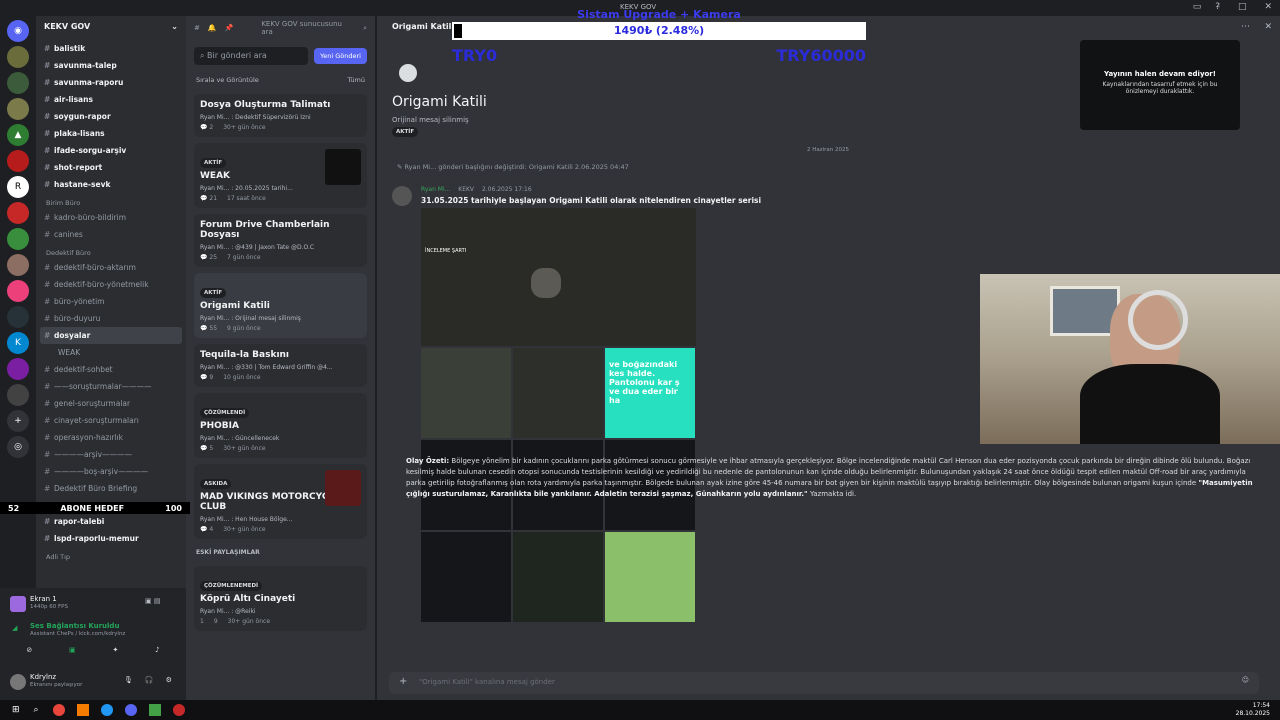 The width and height of the screenshot is (1280, 720). I want to click on inbox-icon: ▭, so click(1197, 7).